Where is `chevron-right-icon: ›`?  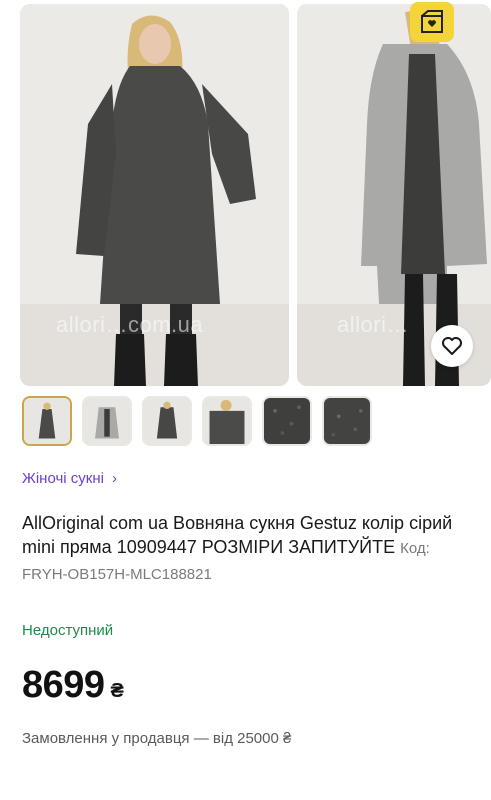 chevron-right-icon: › is located at coordinates (114, 478).